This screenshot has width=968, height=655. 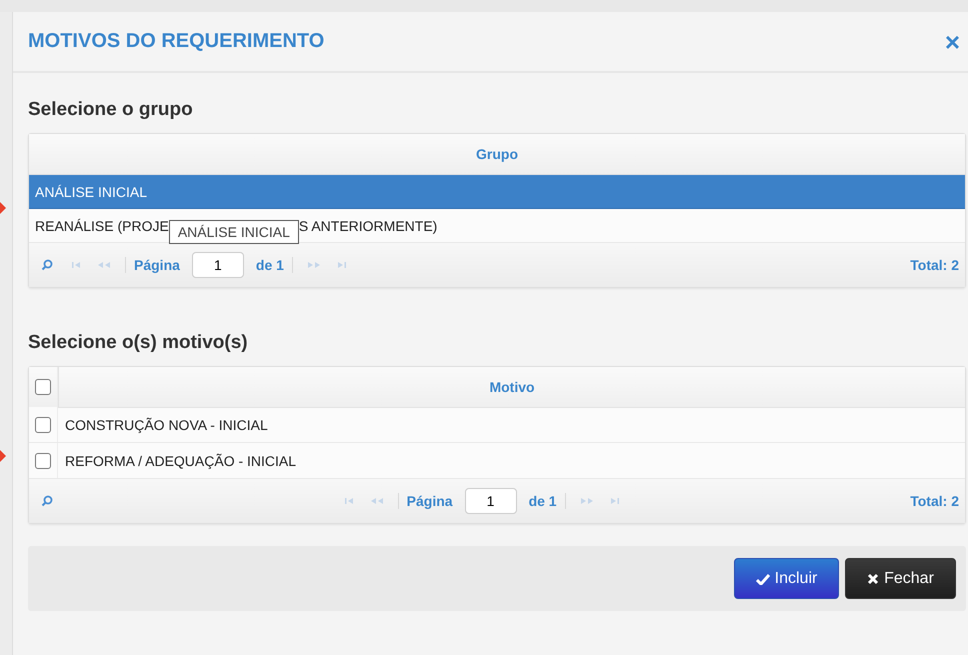 I want to click on column-header: Motivo, so click(x=511, y=387).